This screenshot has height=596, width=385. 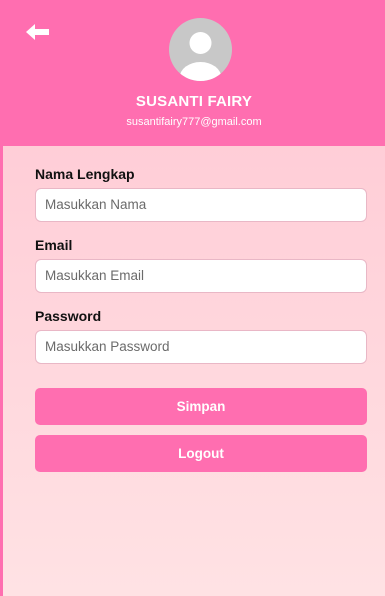 I want to click on fullname-input: Masukkan Nama, so click(x=201, y=205).